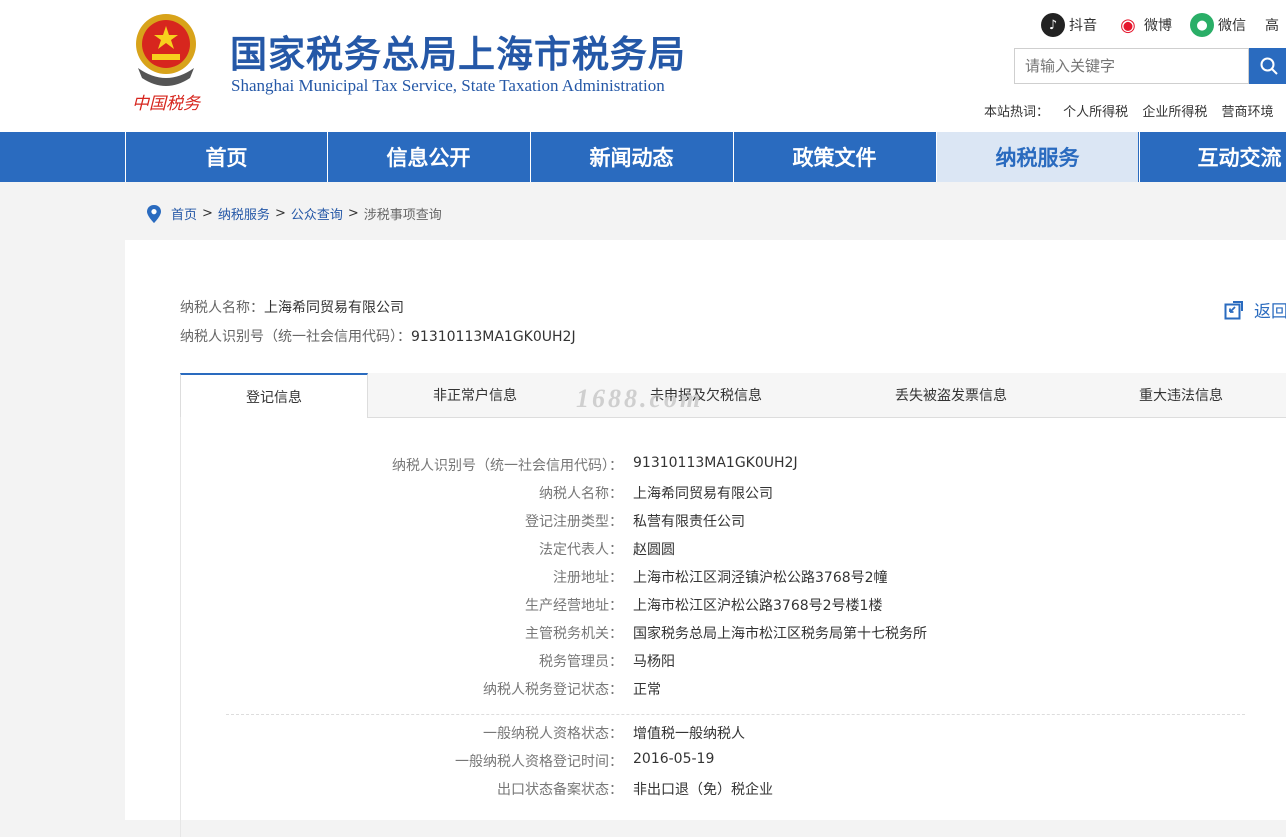 The image size is (1286, 837). What do you see at coordinates (539, 762) in the screenshot?
I see `info-key: 一般纳税人资格登记时间：` at bounding box center [539, 762].